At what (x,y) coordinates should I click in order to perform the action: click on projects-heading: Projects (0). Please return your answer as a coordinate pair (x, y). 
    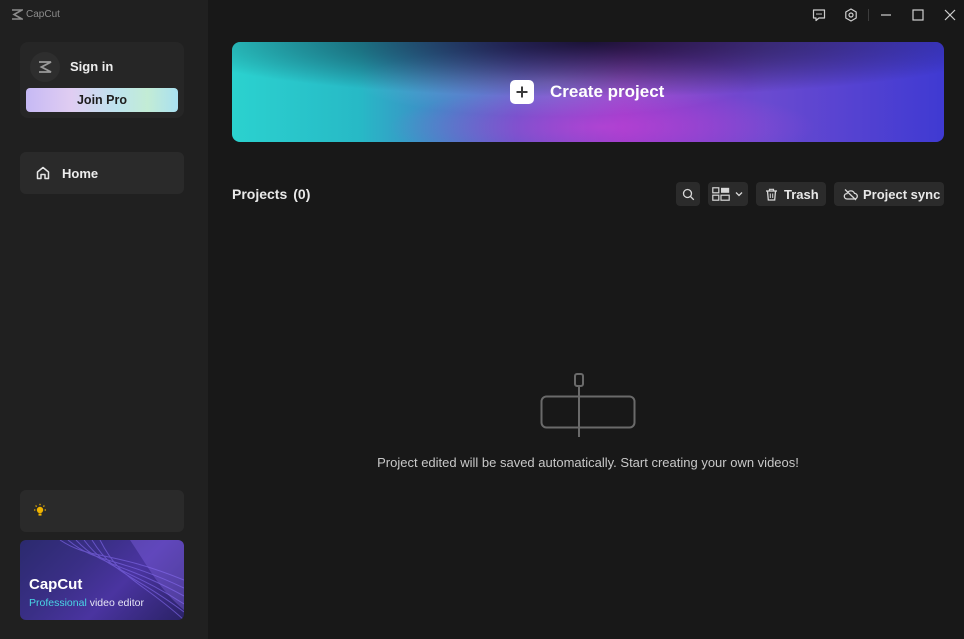
    Looking at the image, I should click on (271, 194).